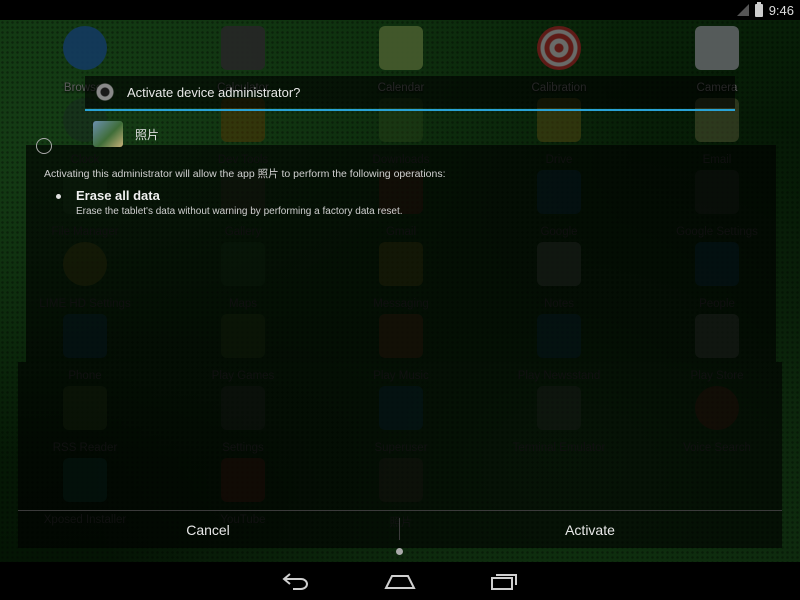 This screenshot has width=800, height=600. I want to click on status-time: 9:46, so click(781, 10).